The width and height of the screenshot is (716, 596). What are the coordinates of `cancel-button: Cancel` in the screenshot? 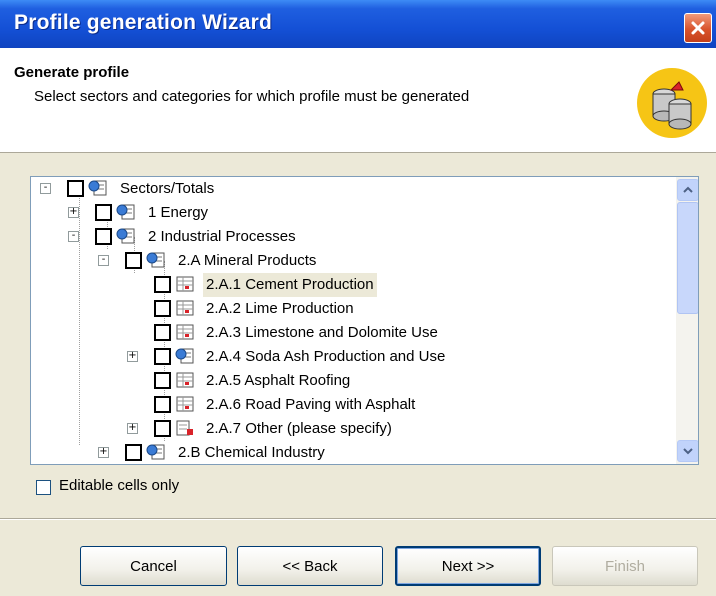 It's located at (153, 566).